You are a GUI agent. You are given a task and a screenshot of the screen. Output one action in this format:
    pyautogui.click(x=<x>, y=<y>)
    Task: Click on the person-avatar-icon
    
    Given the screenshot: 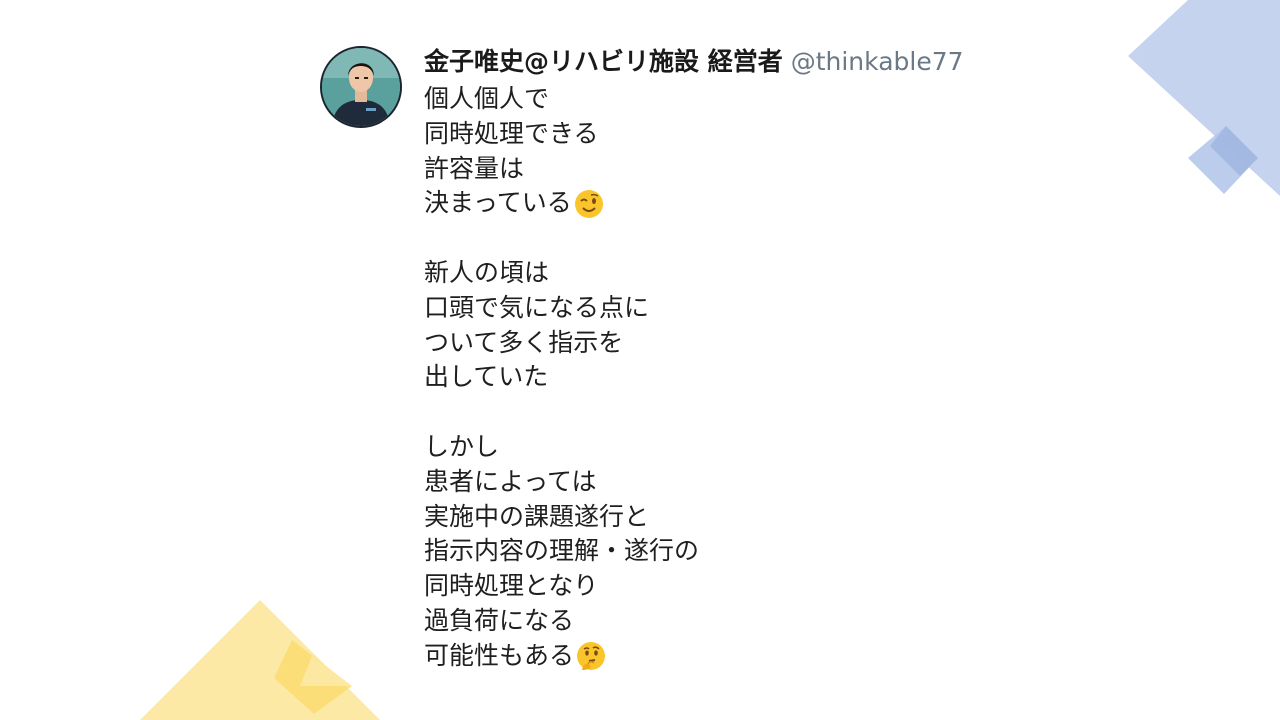 What is the action you would take?
    pyautogui.click(x=361, y=87)
    